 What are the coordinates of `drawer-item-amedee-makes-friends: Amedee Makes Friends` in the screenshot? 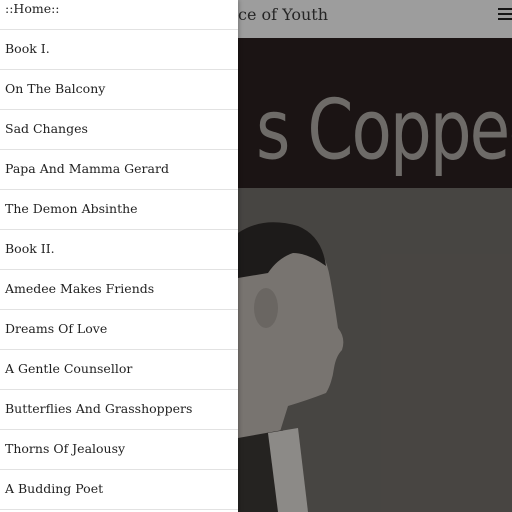 It's located at (119, 290).